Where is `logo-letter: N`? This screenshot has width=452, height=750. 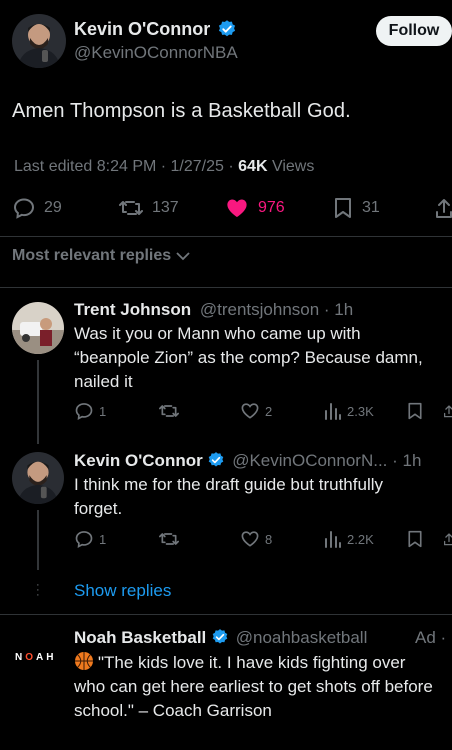
logo-letter: N is located at coordinates (20, 657).